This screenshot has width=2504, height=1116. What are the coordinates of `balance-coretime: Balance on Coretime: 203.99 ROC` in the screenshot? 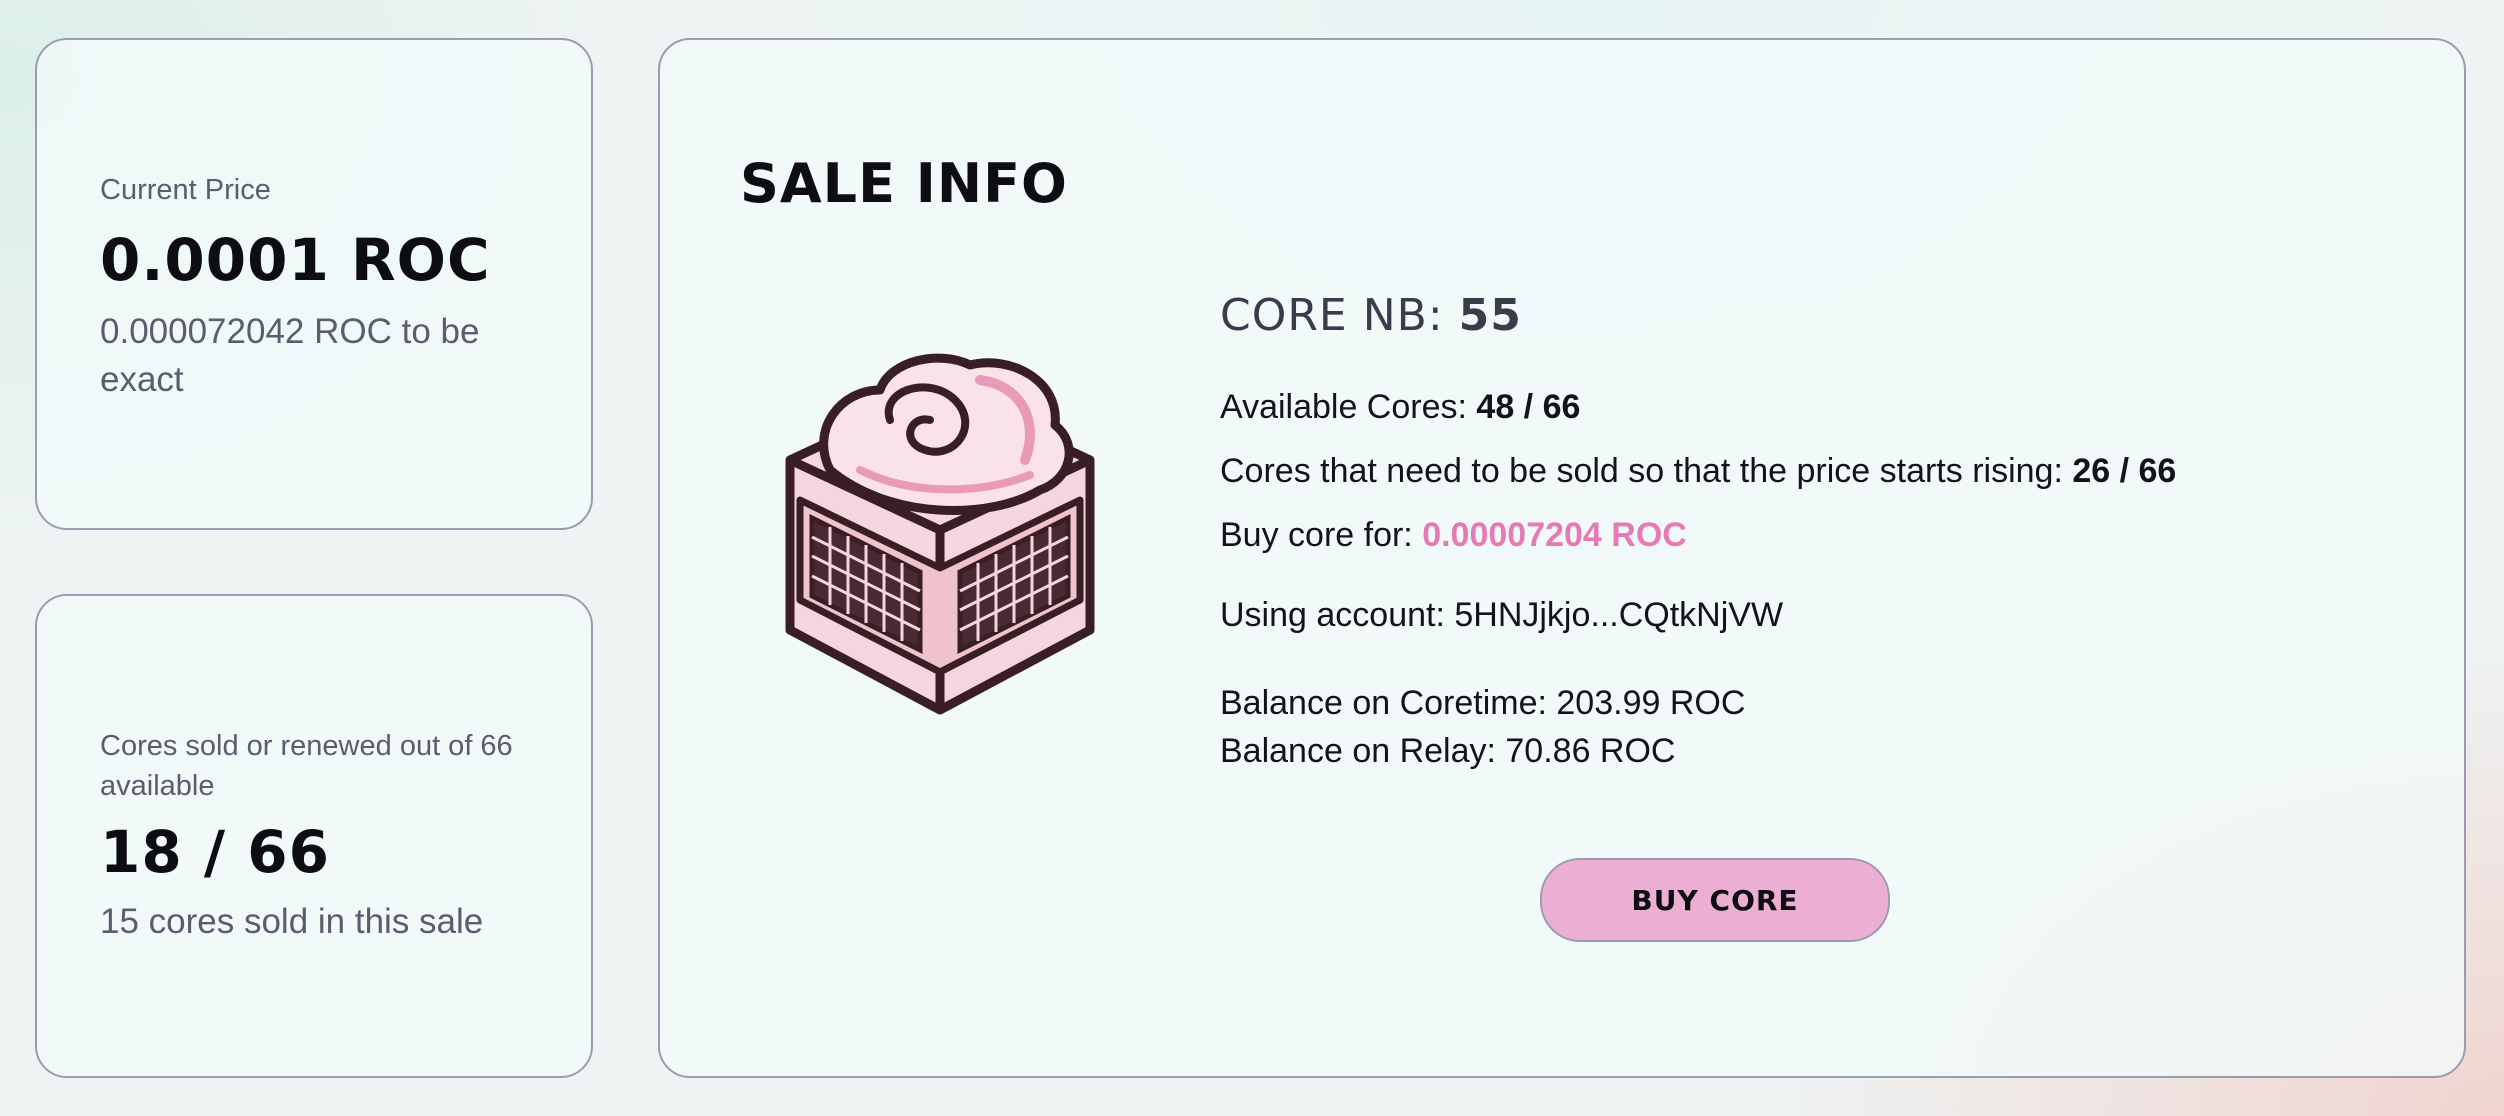 It's located at (1483, 703).